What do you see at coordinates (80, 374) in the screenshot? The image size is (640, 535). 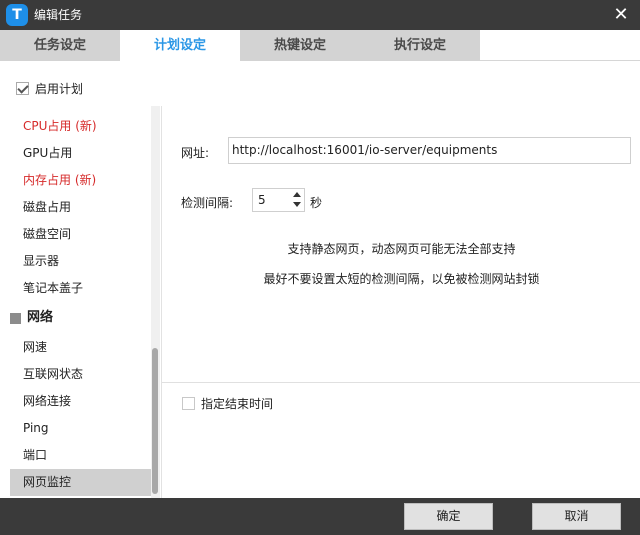 I see `sidebar-item-internet-status: 互联网状态` at bounding box center [80, 374].